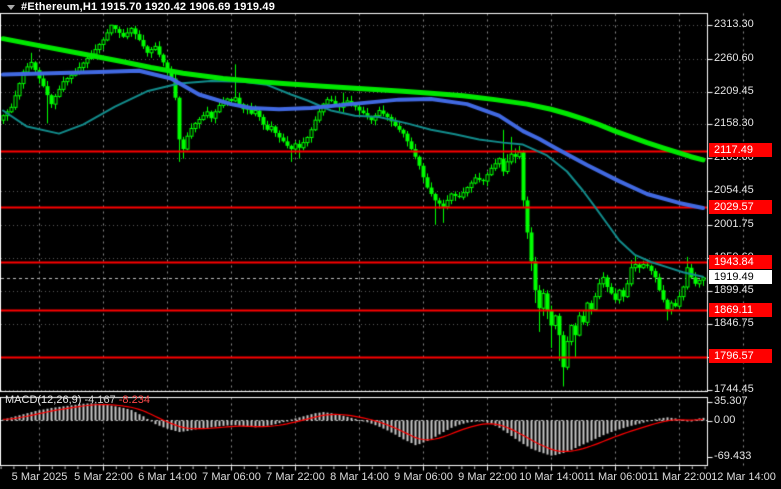 This screenshot has width=781, height=489. I want to click on price-axis-label: 2001.75, so click(734, 223).